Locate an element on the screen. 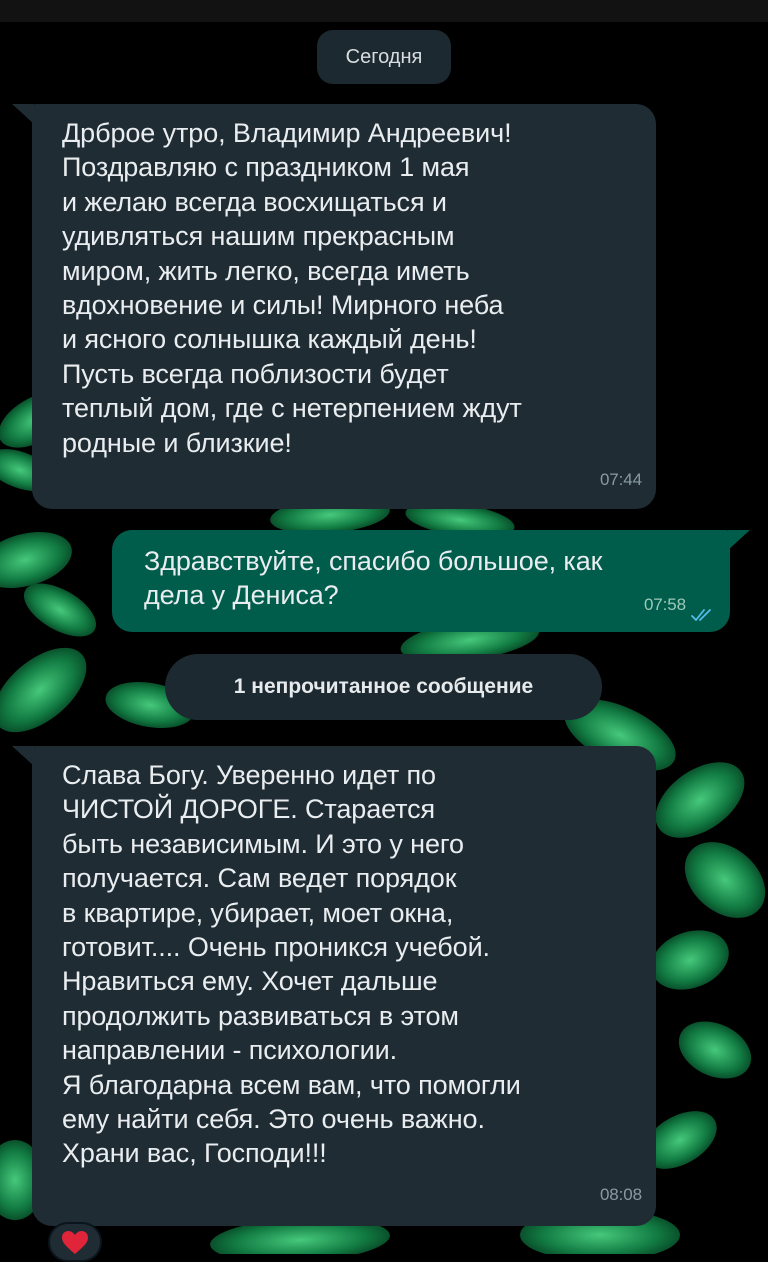 The image size is (768, 1262). unread-messages-separator: 1 непрочитанное сообщение is located at coordinates (383, 687).